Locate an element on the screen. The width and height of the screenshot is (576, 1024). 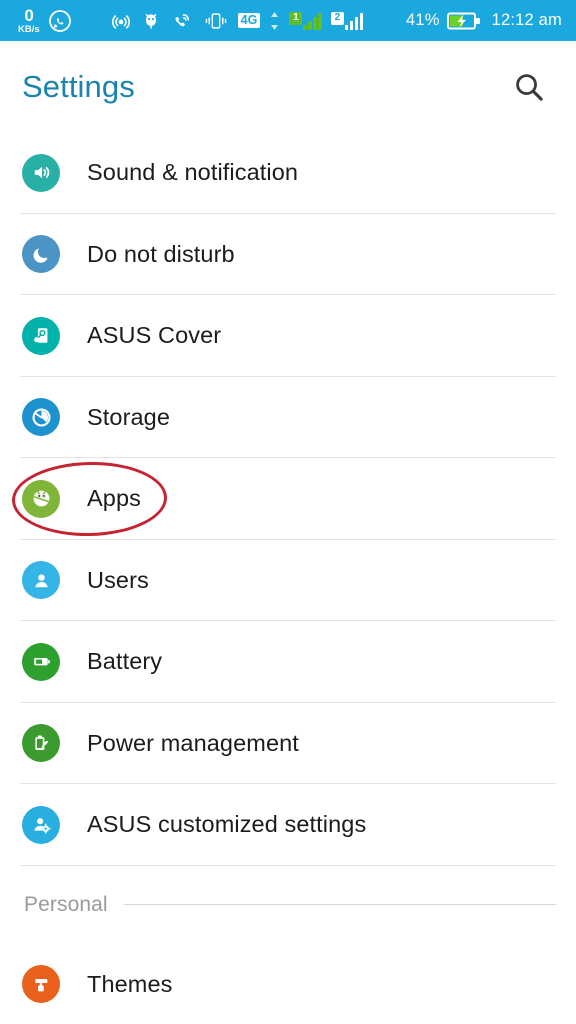
sim1-badge-label: 1 is located at coordinates (296, 18).